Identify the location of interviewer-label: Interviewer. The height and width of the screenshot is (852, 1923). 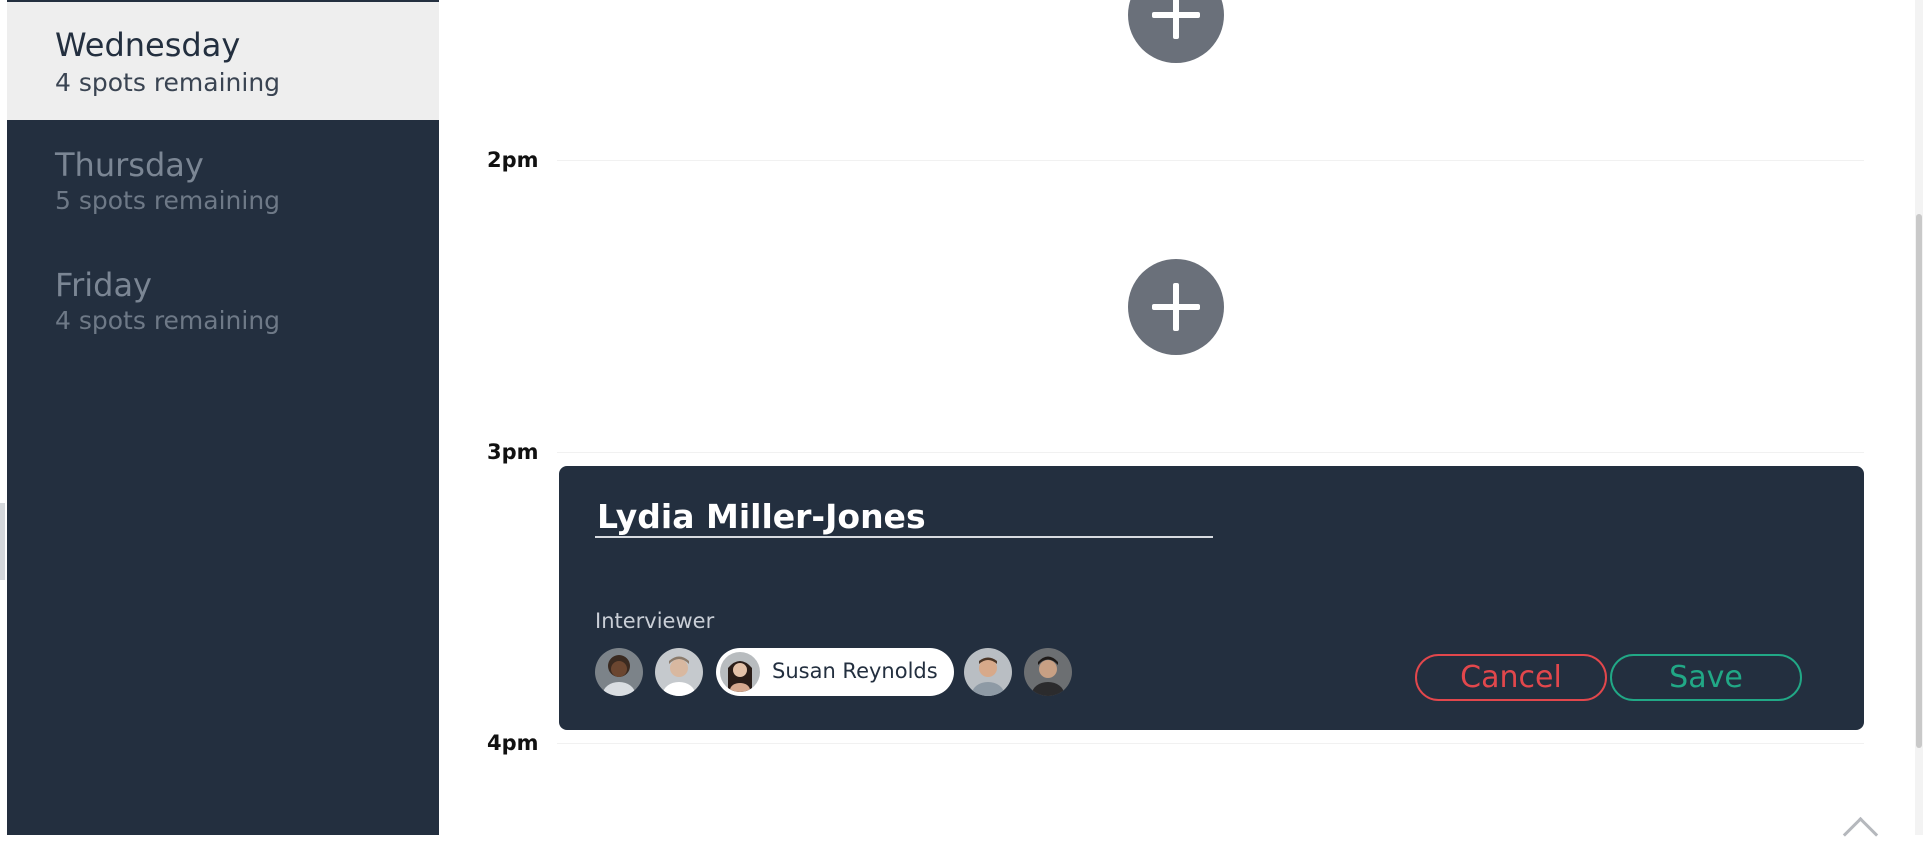
(655, 621).